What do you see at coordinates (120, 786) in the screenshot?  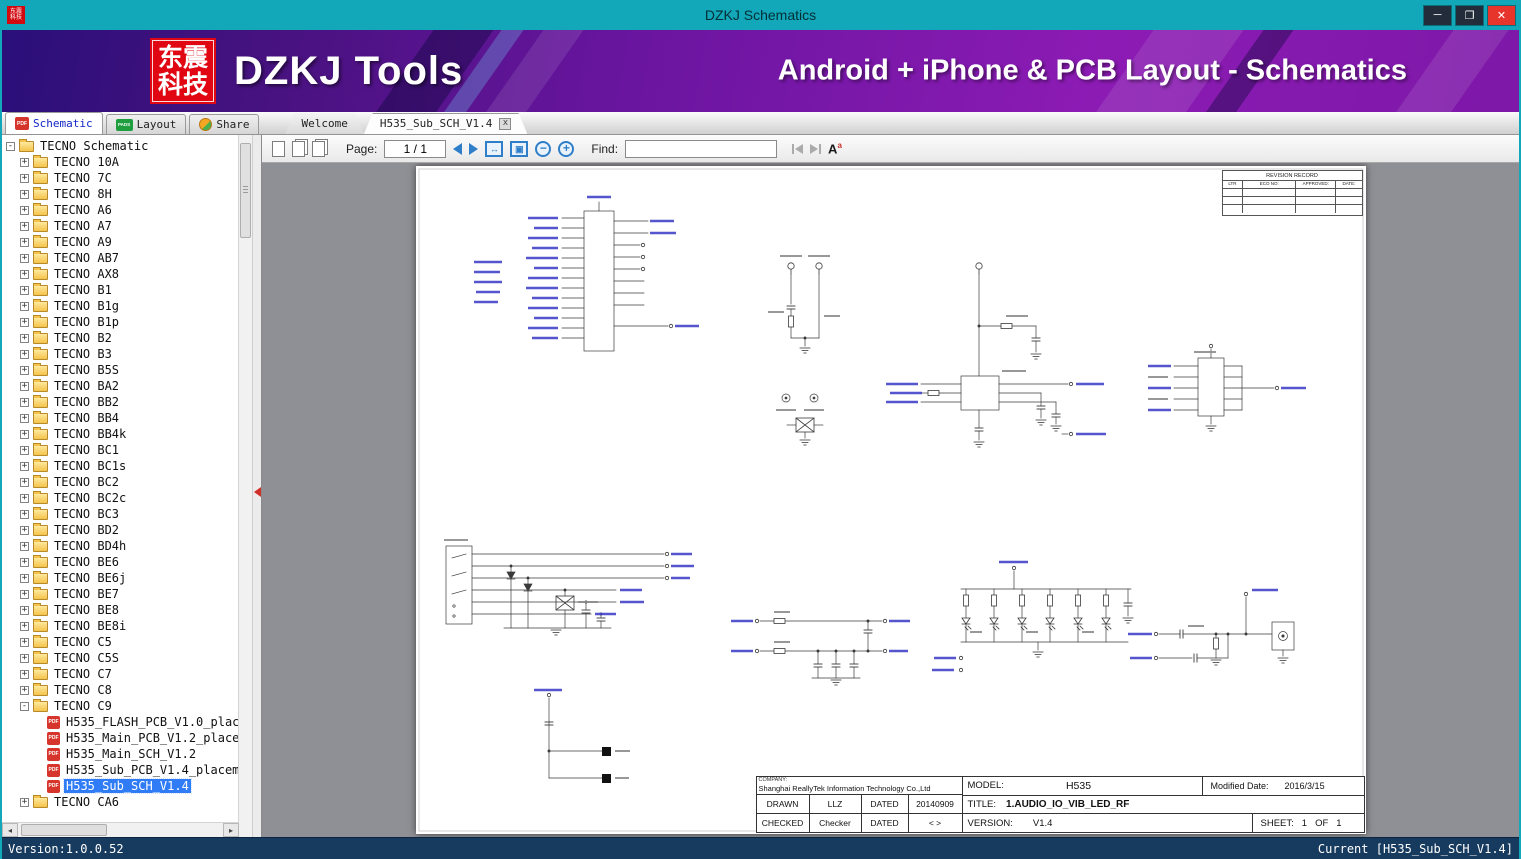 I see `tree-file-H535_Sub_SCH_V1.4: PDF H535_Sub_SCH_V1.4` at bounding box center [120, 786].